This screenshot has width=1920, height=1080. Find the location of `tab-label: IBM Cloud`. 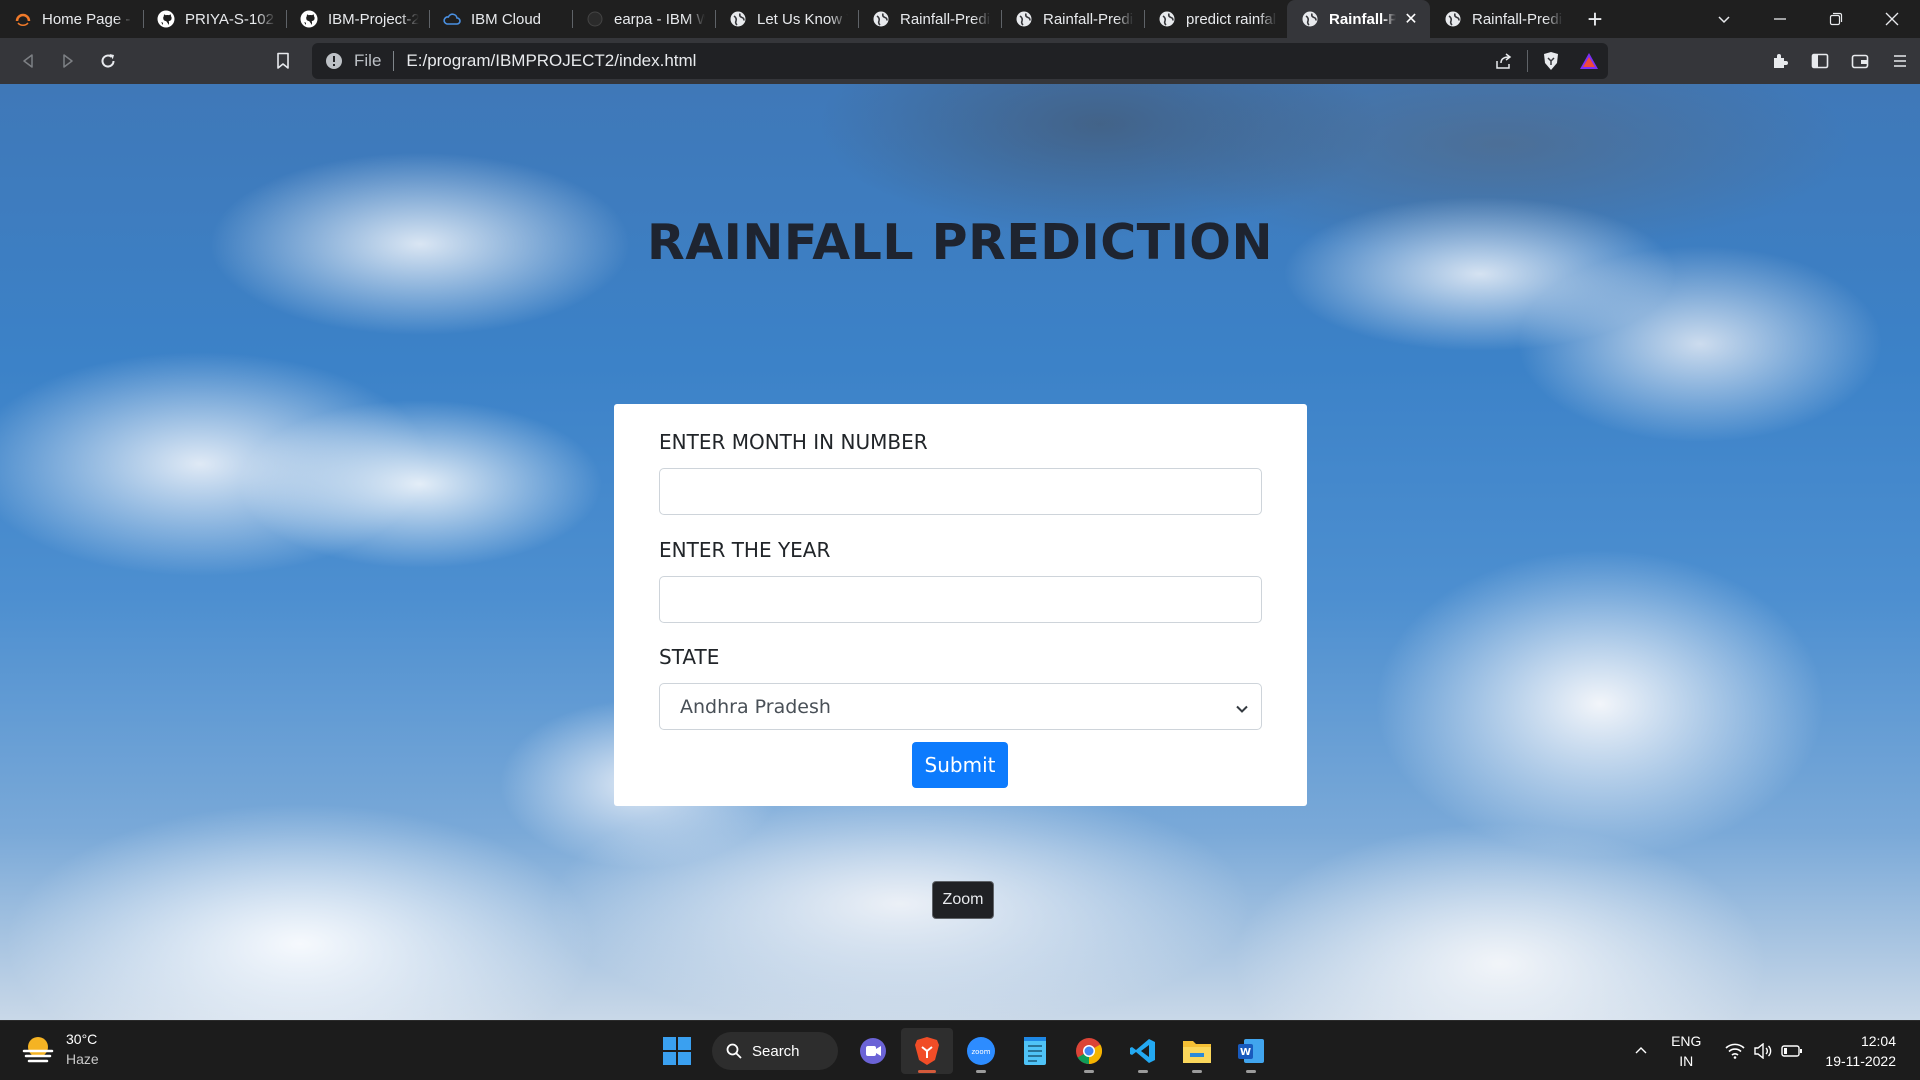

tab-label: IBM Cloud is located at coordinates (506, 19).